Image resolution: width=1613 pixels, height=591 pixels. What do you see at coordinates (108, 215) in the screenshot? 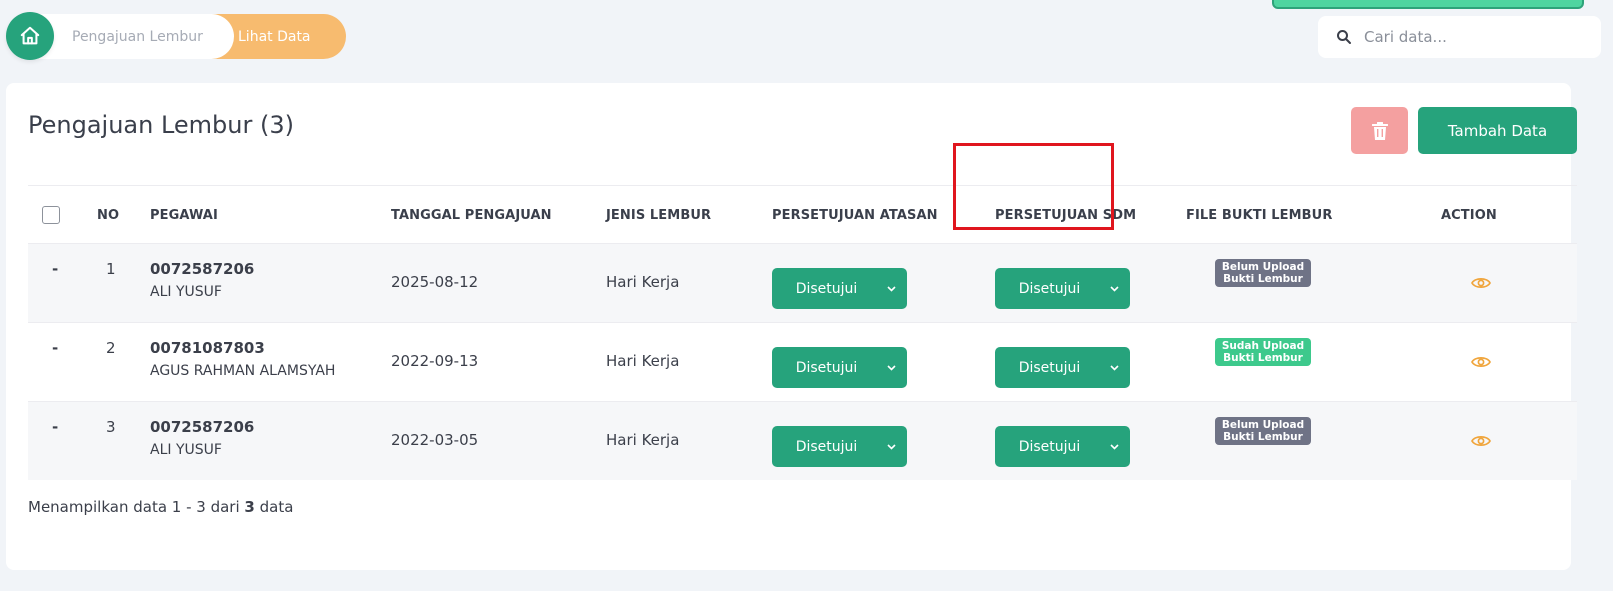
I see `header-no: NO` at bounding box center [108, 215].